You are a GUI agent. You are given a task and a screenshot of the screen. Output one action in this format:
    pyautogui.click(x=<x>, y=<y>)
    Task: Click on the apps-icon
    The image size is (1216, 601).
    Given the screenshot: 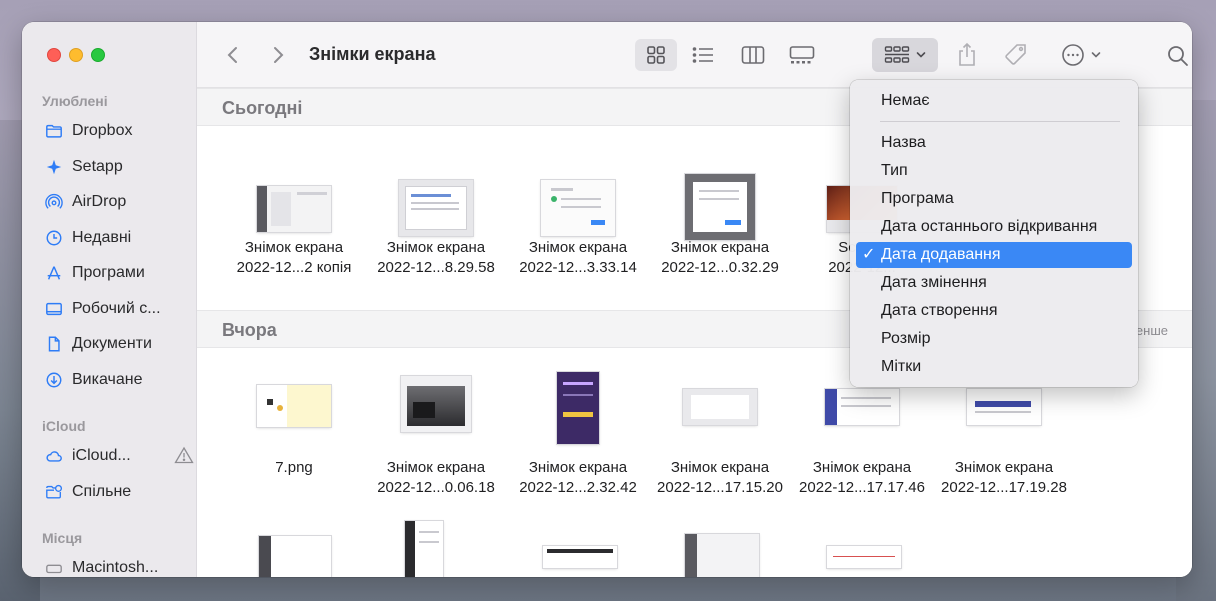 What is the action you would take?
    pyautogui.click(x=54, y=273)
    